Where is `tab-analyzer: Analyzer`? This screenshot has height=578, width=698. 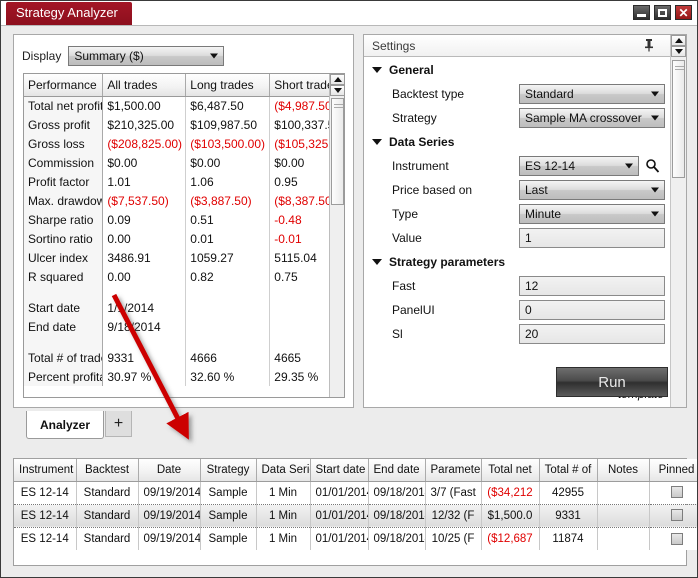
tab-analyzer: Analyzer is located at coordinates (65, 425).